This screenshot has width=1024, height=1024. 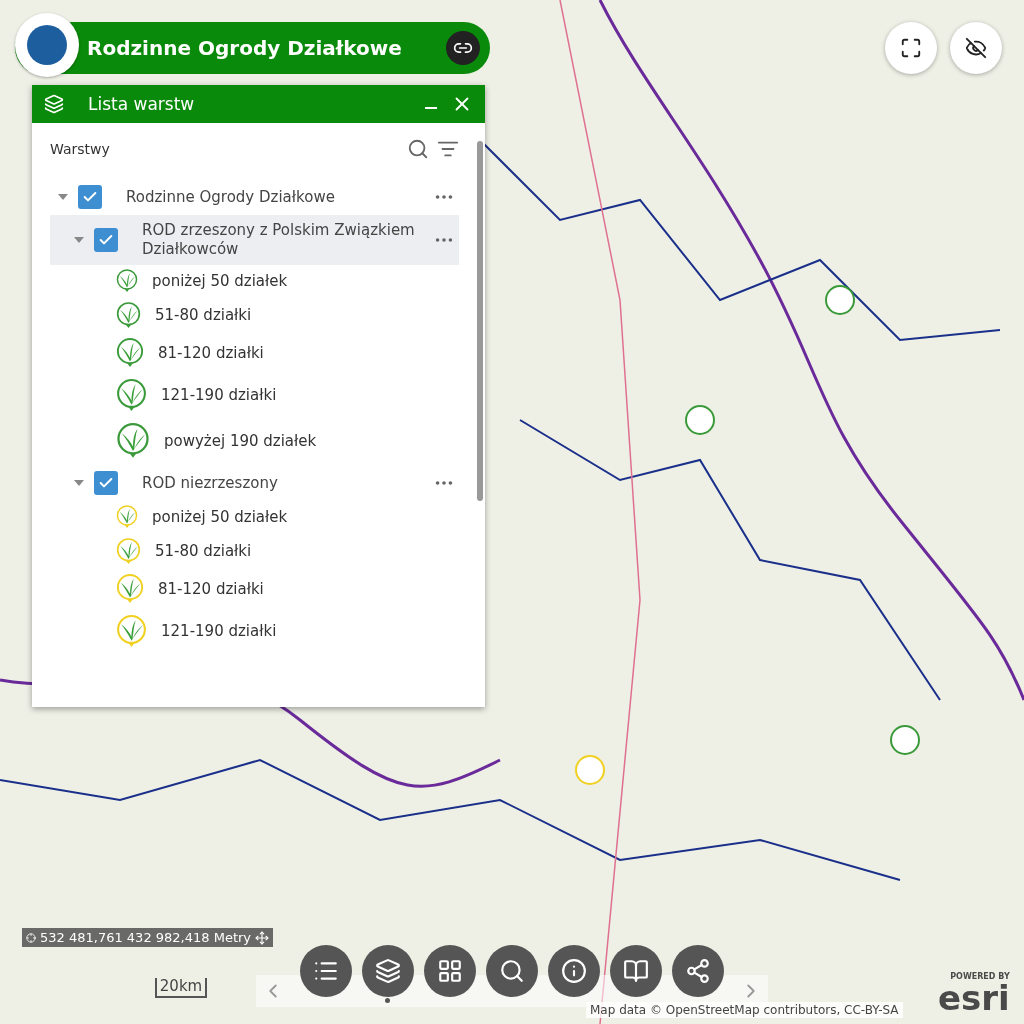 What do you see at coordinates (744, 1010) in the screenshot?
I see `map-attribution: Map data © OpenStreetMap contributors, CC-BY-SA` at bounding box center [744, 1010].